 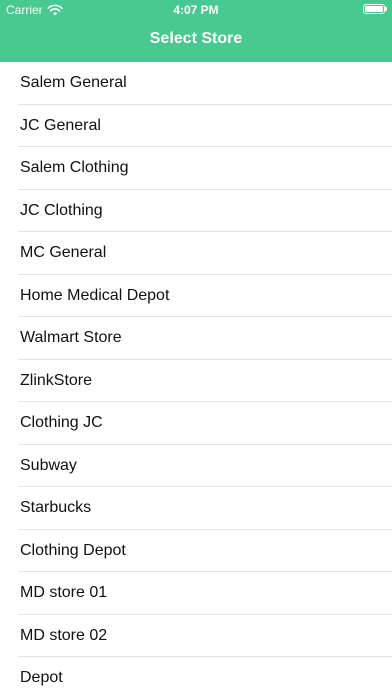 I want to click on nav-header: Carrier 4:07 PM Select Store, so click(x=196, y=31).